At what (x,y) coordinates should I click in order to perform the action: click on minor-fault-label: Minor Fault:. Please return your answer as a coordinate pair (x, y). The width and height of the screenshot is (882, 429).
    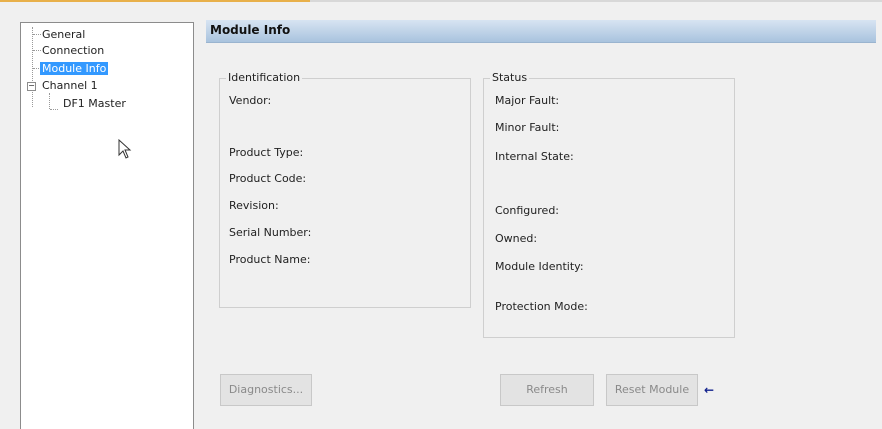
    Looking at the image, I should click on (527, 127).